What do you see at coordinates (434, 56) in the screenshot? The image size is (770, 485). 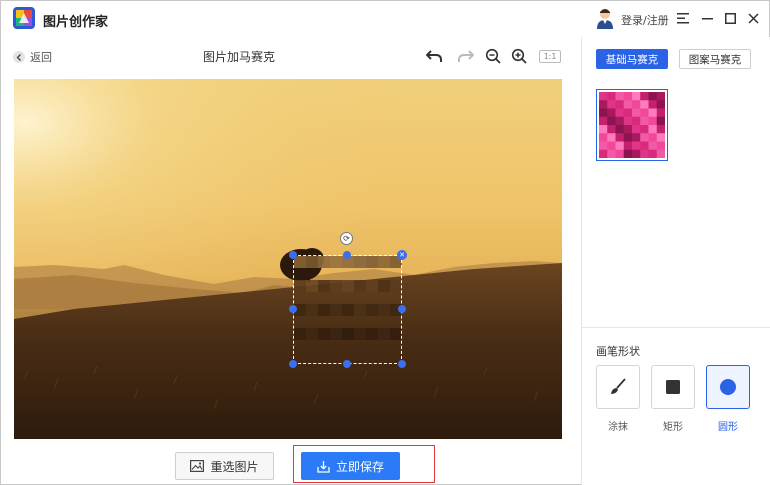 I see `undo-icon` at bounding box center [434, 56].